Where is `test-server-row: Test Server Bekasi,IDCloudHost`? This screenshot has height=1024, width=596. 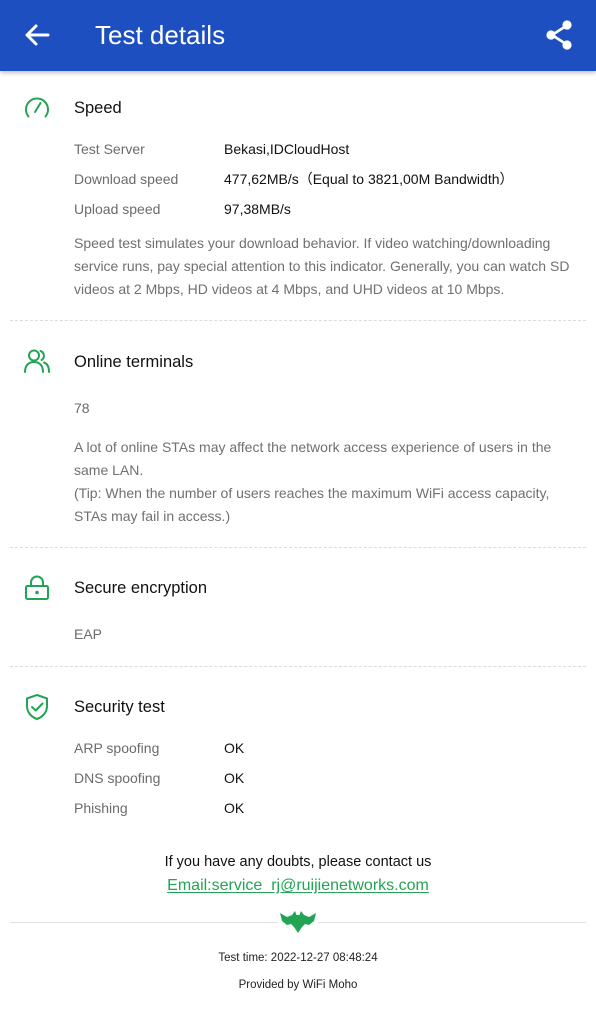 test-server-row: Test Server Bekasi,IDCloudHost is located at coordinates (329, 149).